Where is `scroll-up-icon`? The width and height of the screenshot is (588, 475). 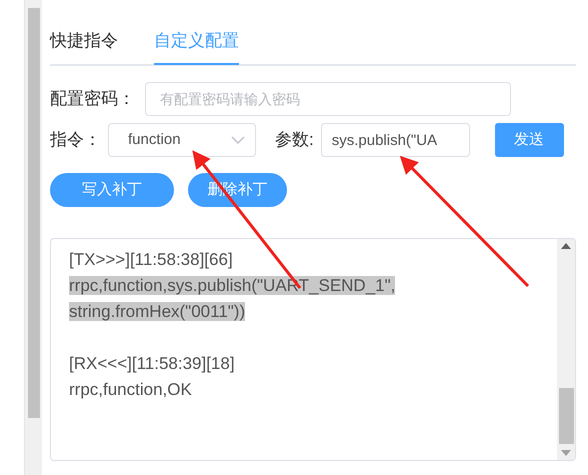
scroll-up-icon is located at coordinates (566, 246).